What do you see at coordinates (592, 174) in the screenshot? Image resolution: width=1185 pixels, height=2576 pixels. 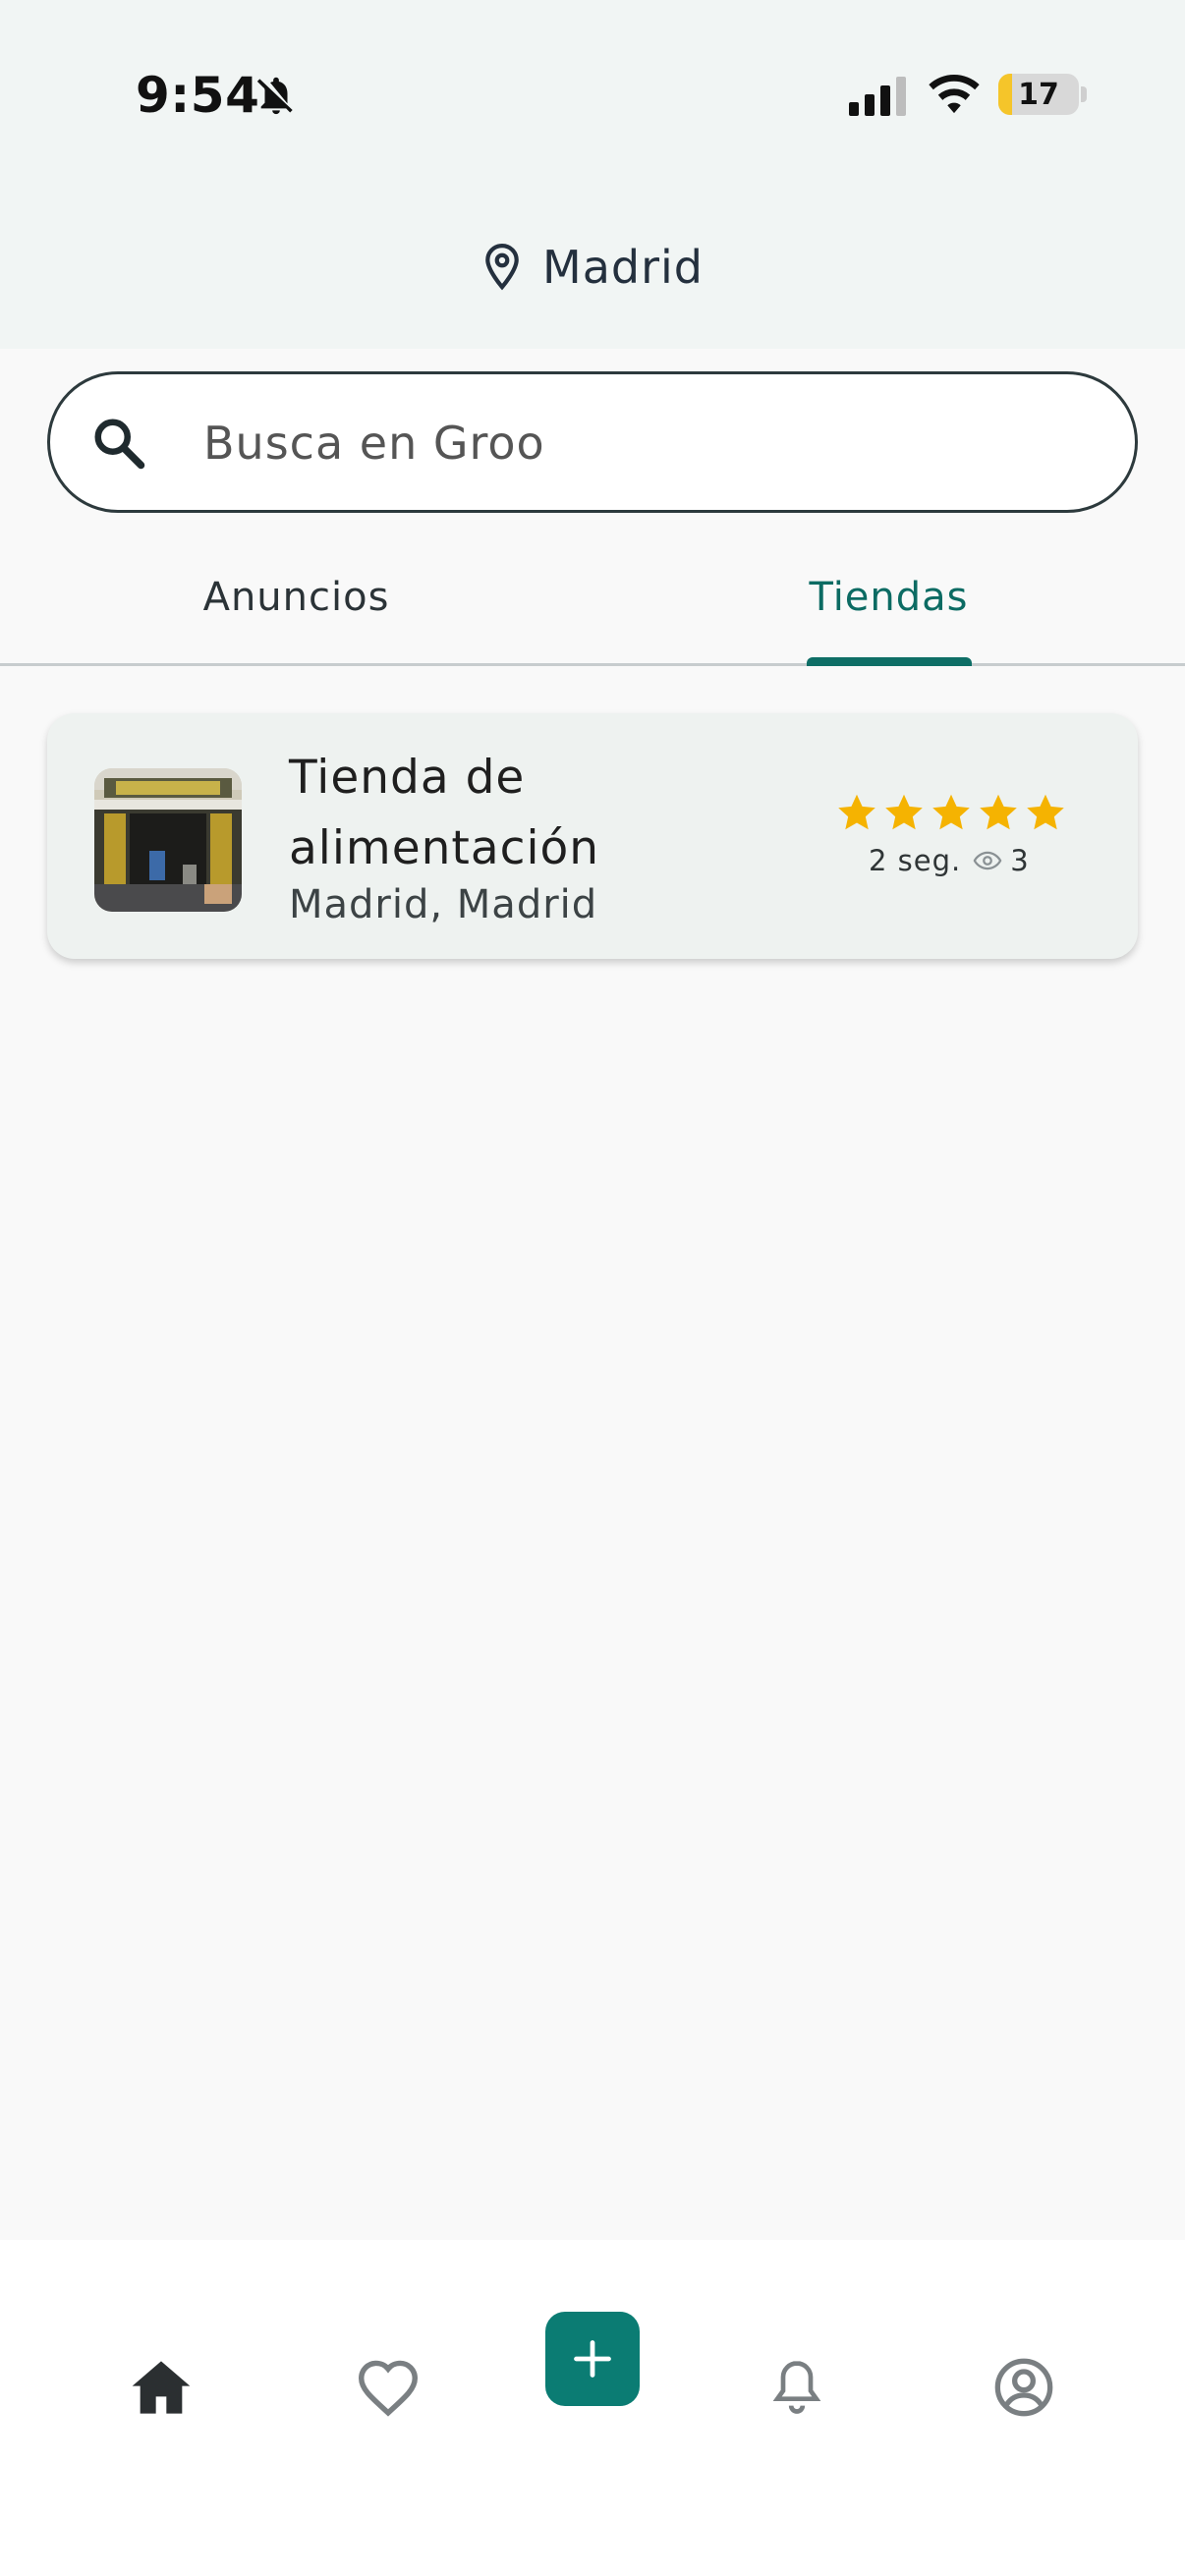 I see `header: 9:54 17 Madrid` at bounding box center [592, 174].